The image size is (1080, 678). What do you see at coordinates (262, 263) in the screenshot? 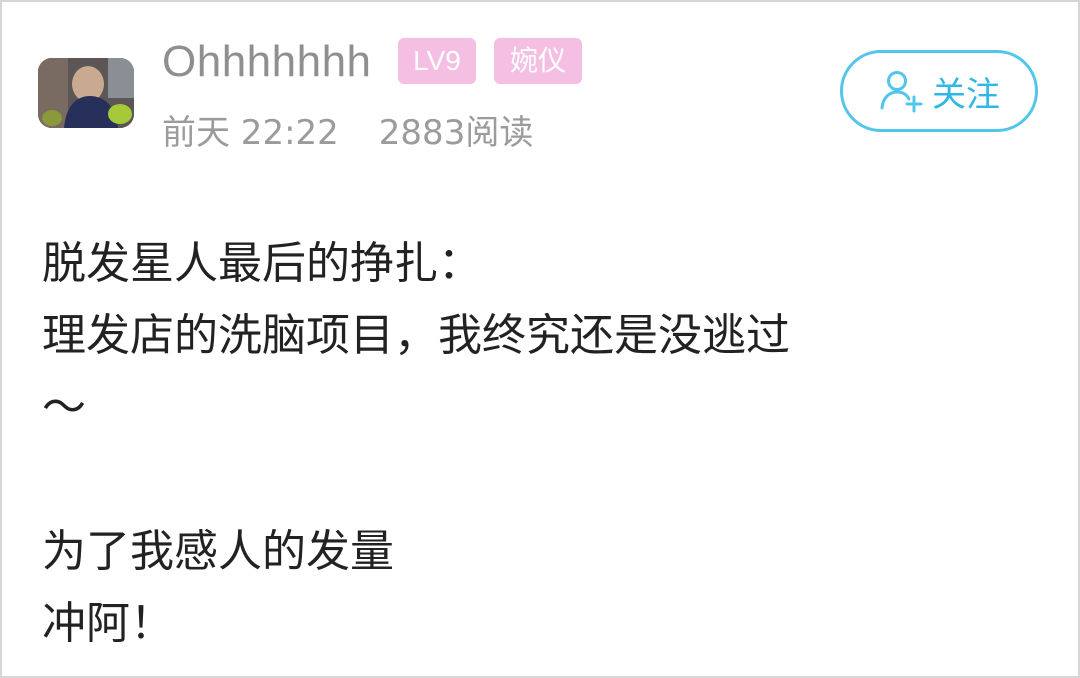
I see `content-line: 脱发星人最后的挣扎：` at bounding box center [262, 263].